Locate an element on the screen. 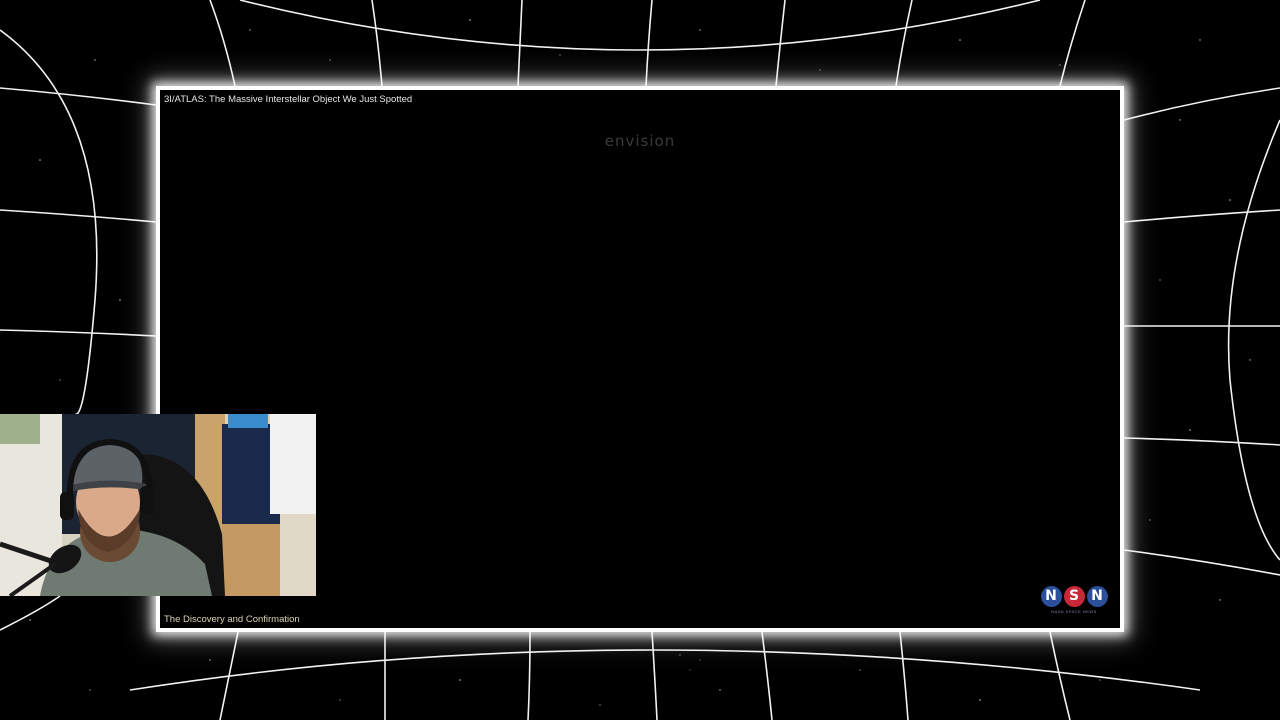 The image size is (1280, 720). webcam-overlay is located at coordinates (158, 505).